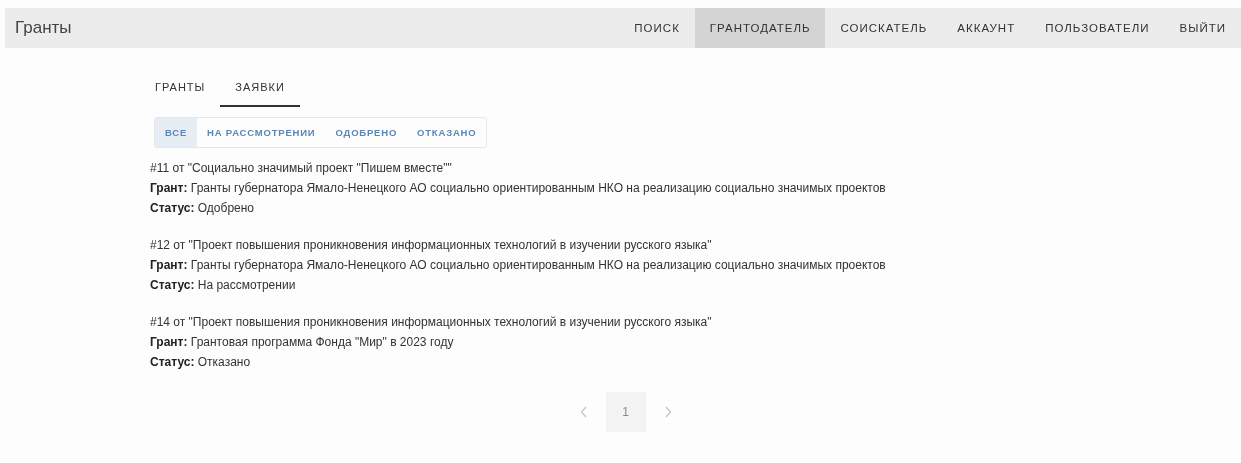 The height and width of the screenshot is (463, 1241). Describe the element at coordinates (986, 28) in the screenshot. I see `nav-button: АККАУНТ` at that location.